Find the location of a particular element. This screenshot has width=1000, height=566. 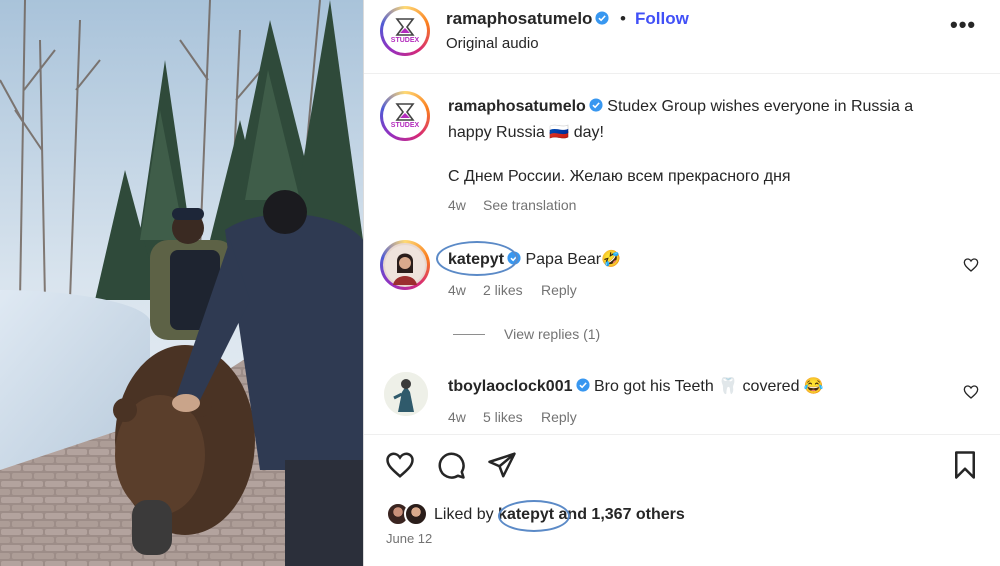

view-replies-line is located at coordinates (469, 334).